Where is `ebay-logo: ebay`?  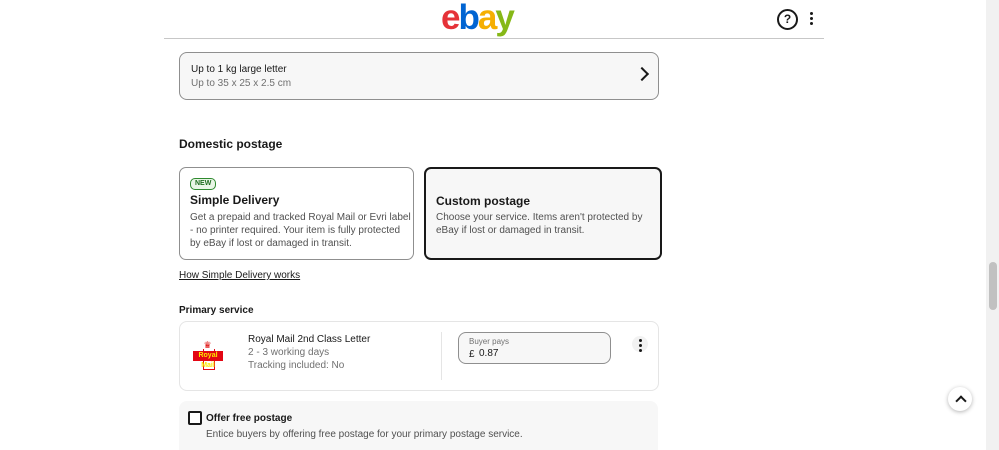 ebay-logo: ebay is located at coordinates (478, 18).